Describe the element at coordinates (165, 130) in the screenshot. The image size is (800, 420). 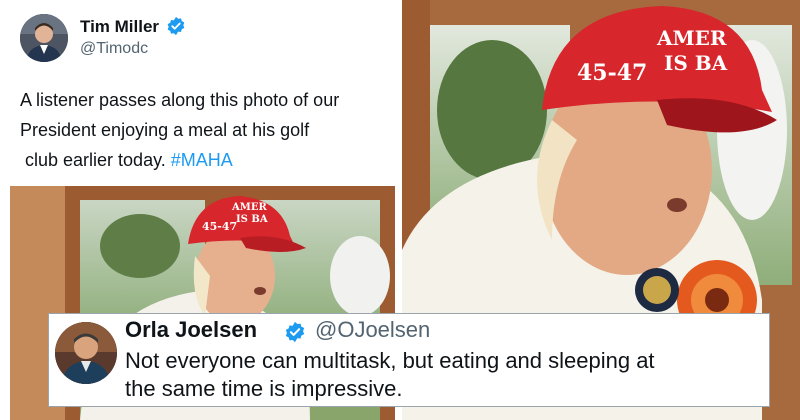
I see `tweet-text-line: President enjoying a meal at his golf` at that location.